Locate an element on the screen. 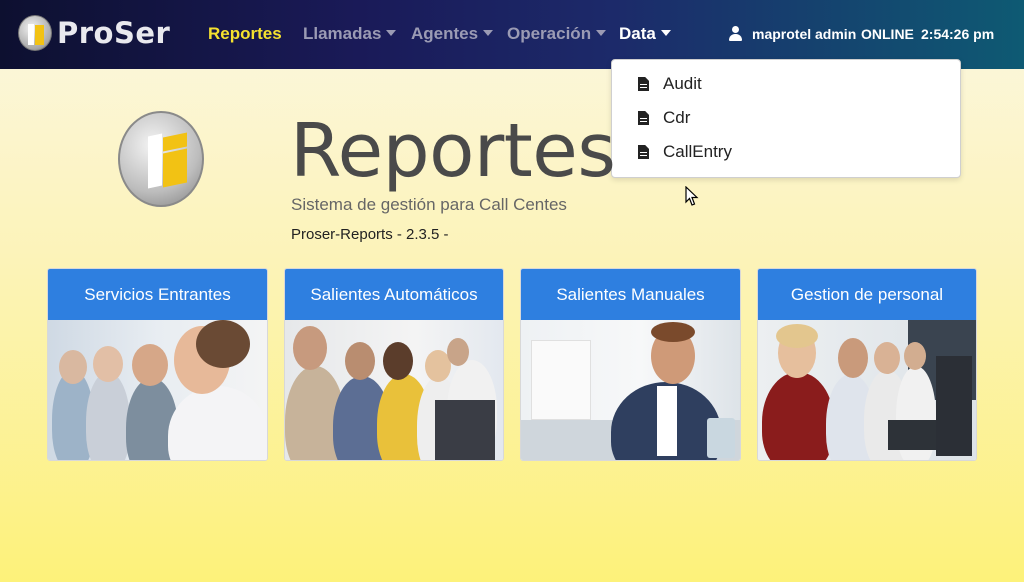  menu-item-label: Audit is located at coordinates (682, 83).